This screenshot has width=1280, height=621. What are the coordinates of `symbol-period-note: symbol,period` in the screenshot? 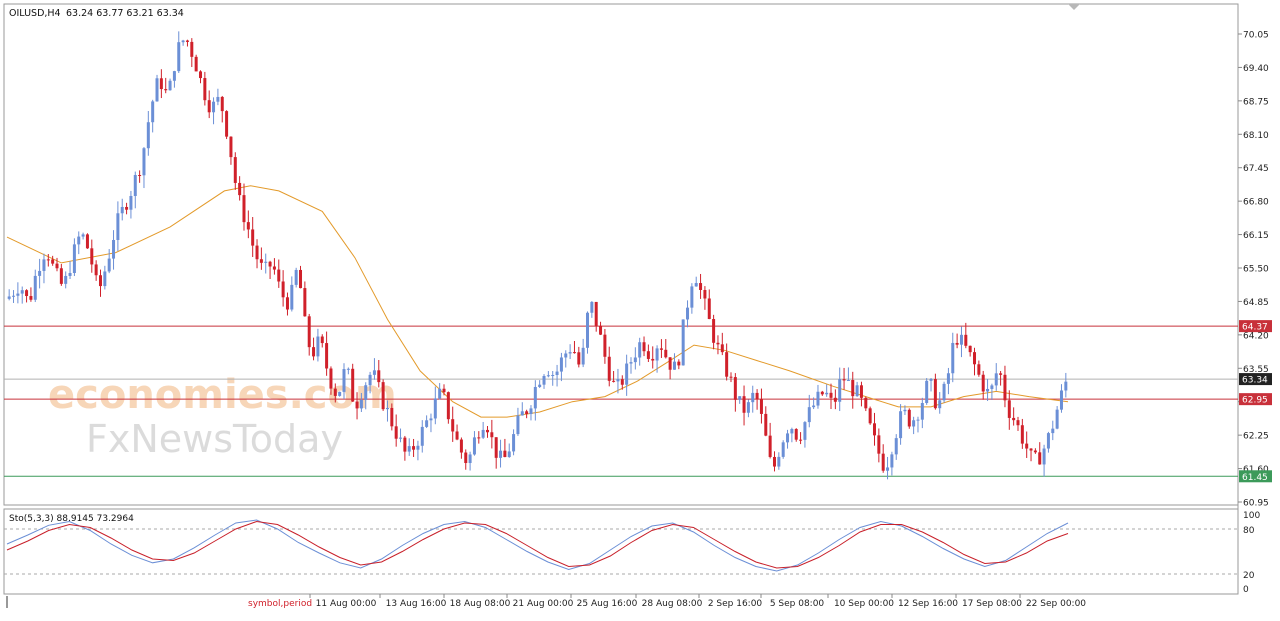 It's located at (280, 604).